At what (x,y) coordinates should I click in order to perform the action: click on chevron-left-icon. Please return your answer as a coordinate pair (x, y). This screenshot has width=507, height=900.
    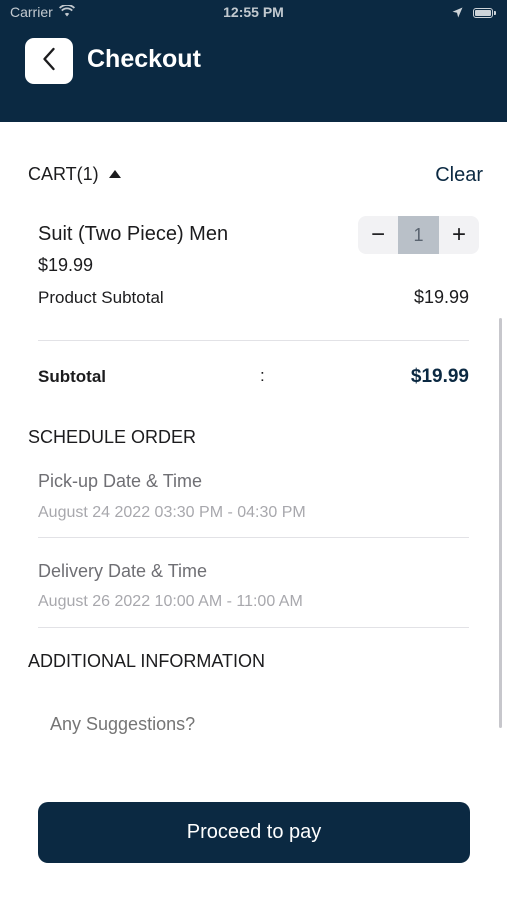
    Looking at the image, I should click on (49, 61).